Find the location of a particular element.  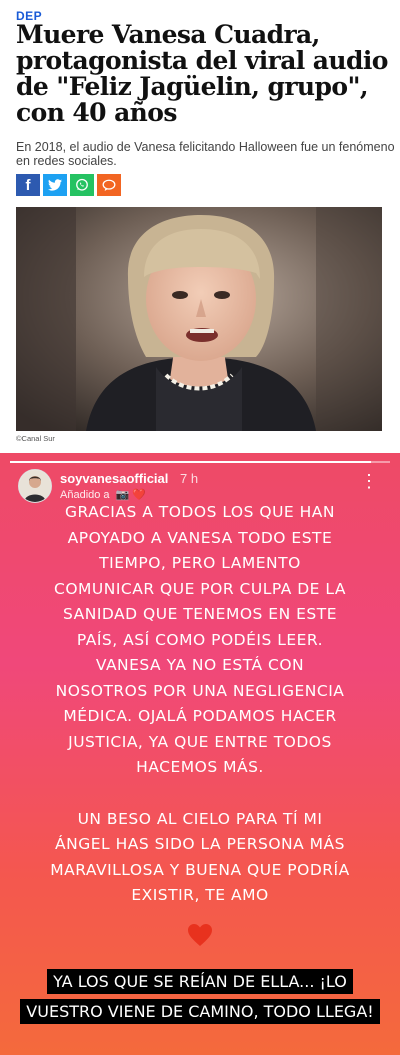

whatsapp-share-button is located at coordinates (82, 185).